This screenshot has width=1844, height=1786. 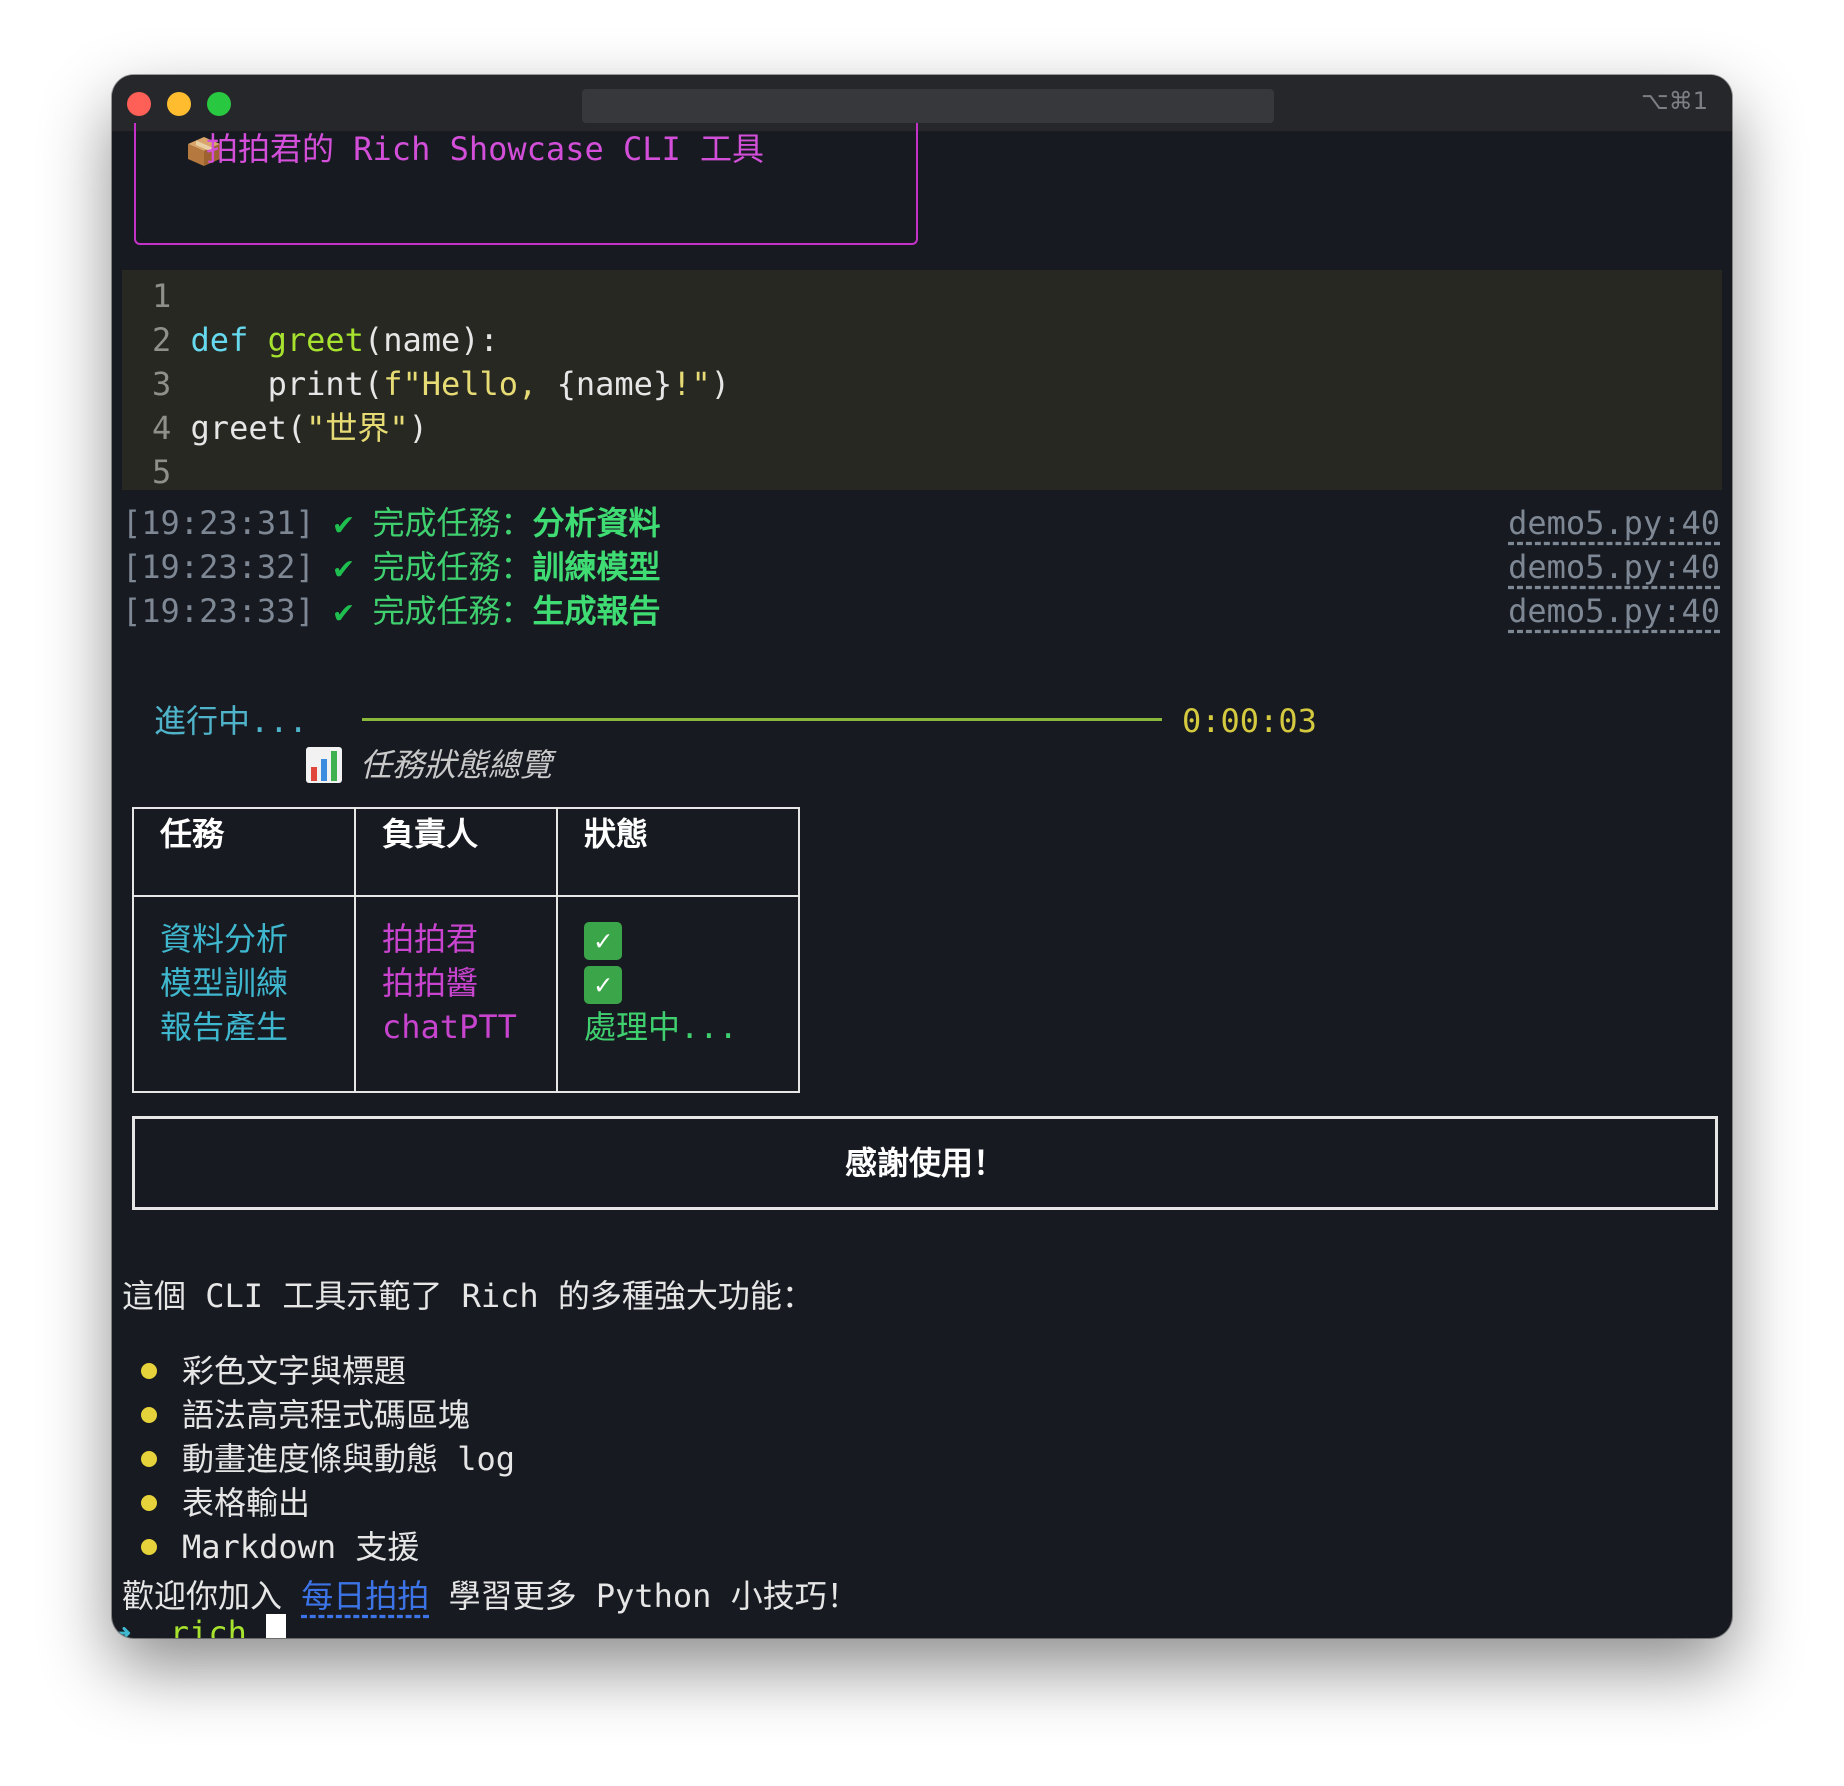 I want to click on prompt-arrow-icon: ➜, so click(x=122, y=1626).